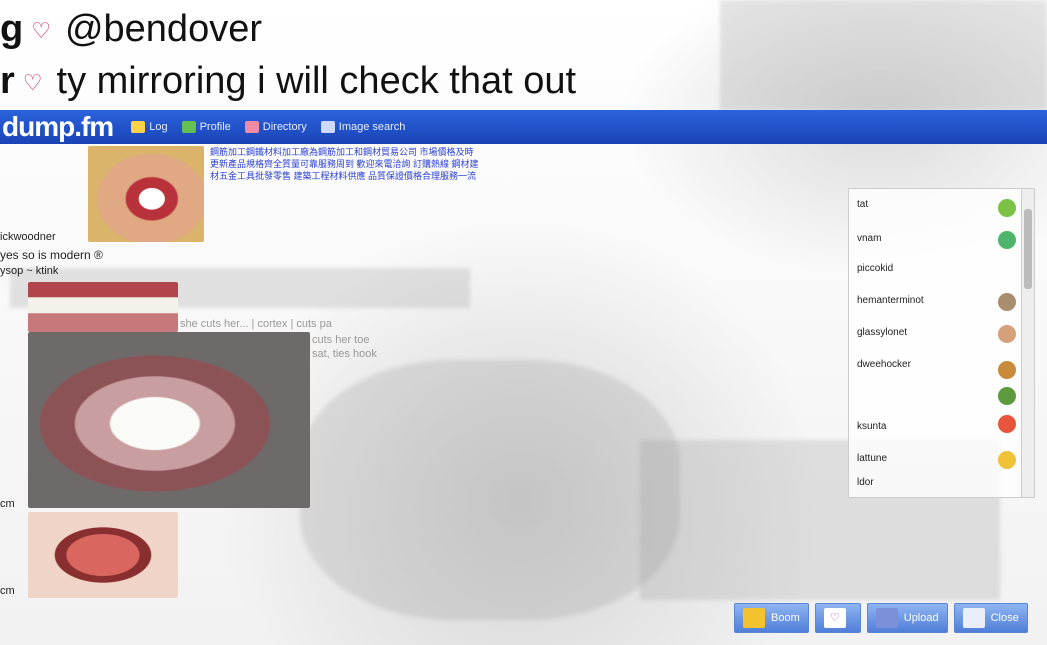 The height and width of the screenshot is (645, 1047). I want to click on alien-icon, so click(1007, 240).